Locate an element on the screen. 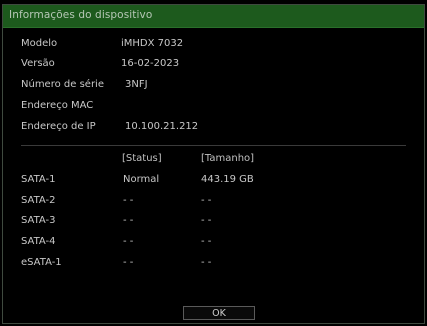 The height and width of the screenshot is (326, 427). size-column-header: [Tamanho] is located at coordinates (228, 158).